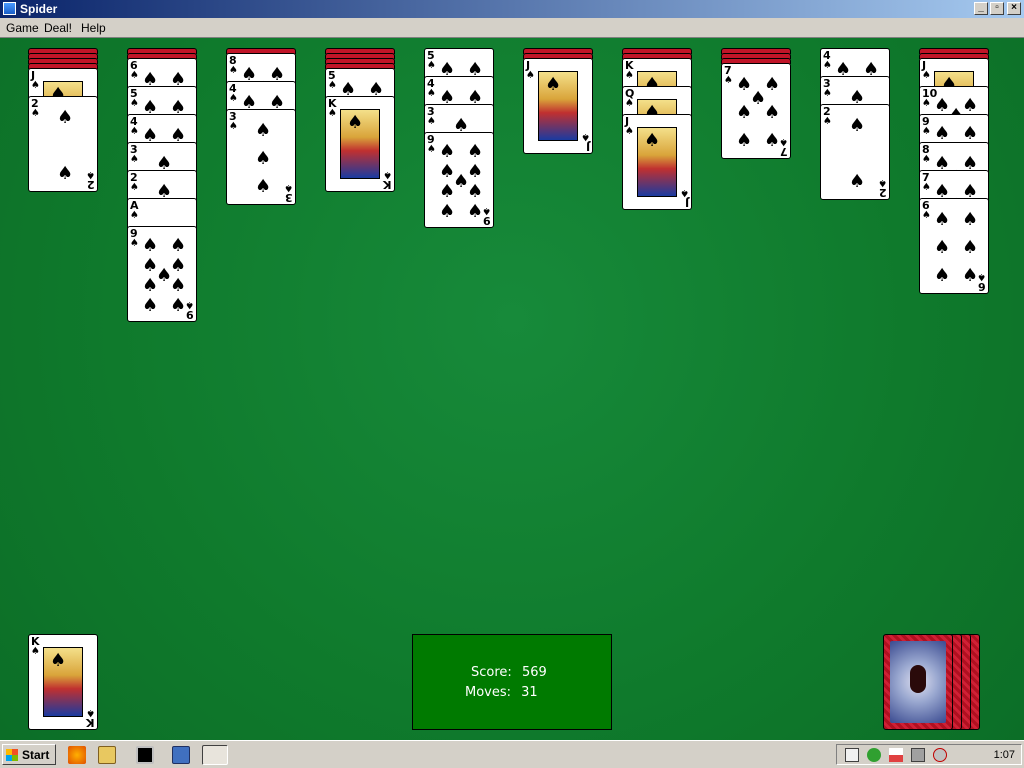  I want to click on card-rank: 3, so click(289, 197).